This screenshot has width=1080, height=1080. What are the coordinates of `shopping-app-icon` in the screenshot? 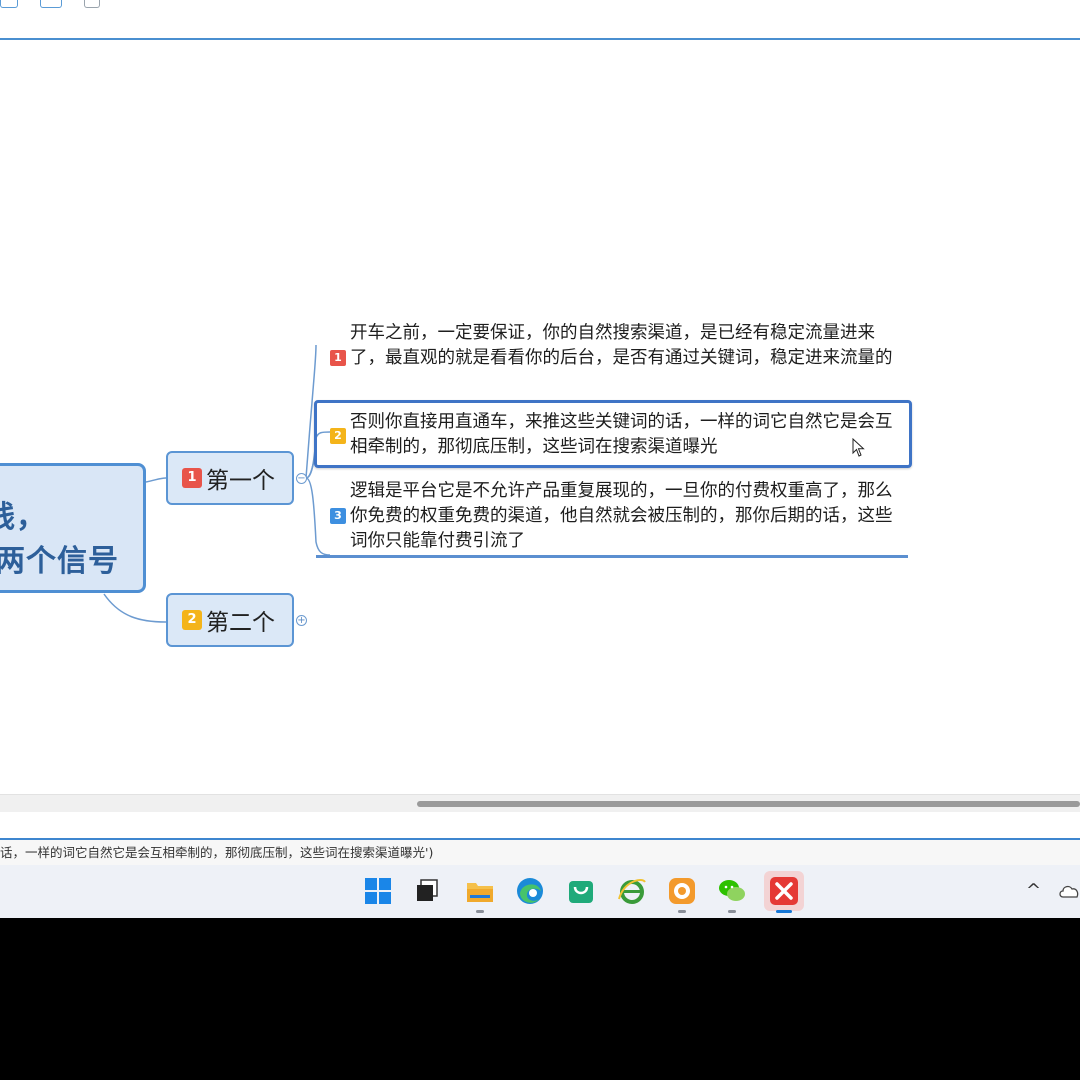 It's located at (581, 891).